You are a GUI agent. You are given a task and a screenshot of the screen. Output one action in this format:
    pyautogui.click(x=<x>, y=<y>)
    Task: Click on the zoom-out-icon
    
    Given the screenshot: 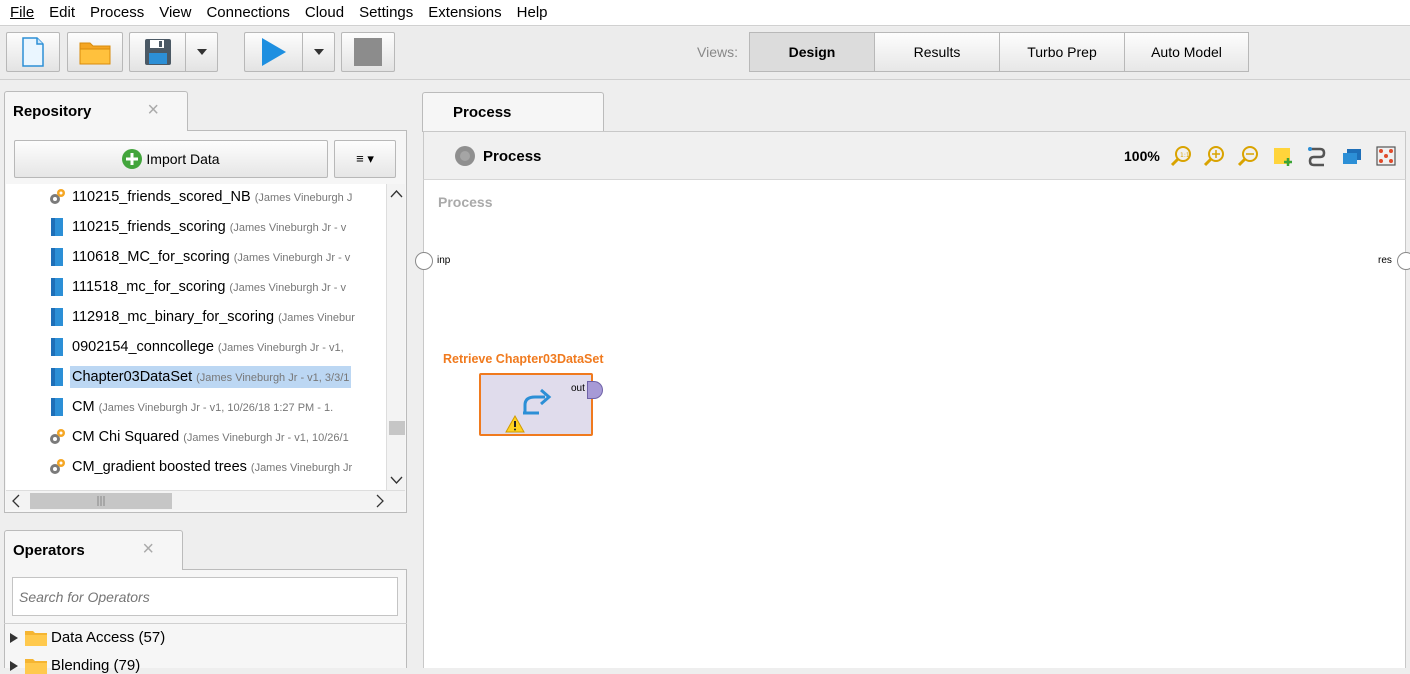 What is the action you would take?
    pyautogui.click(x=1248, y=156)
    